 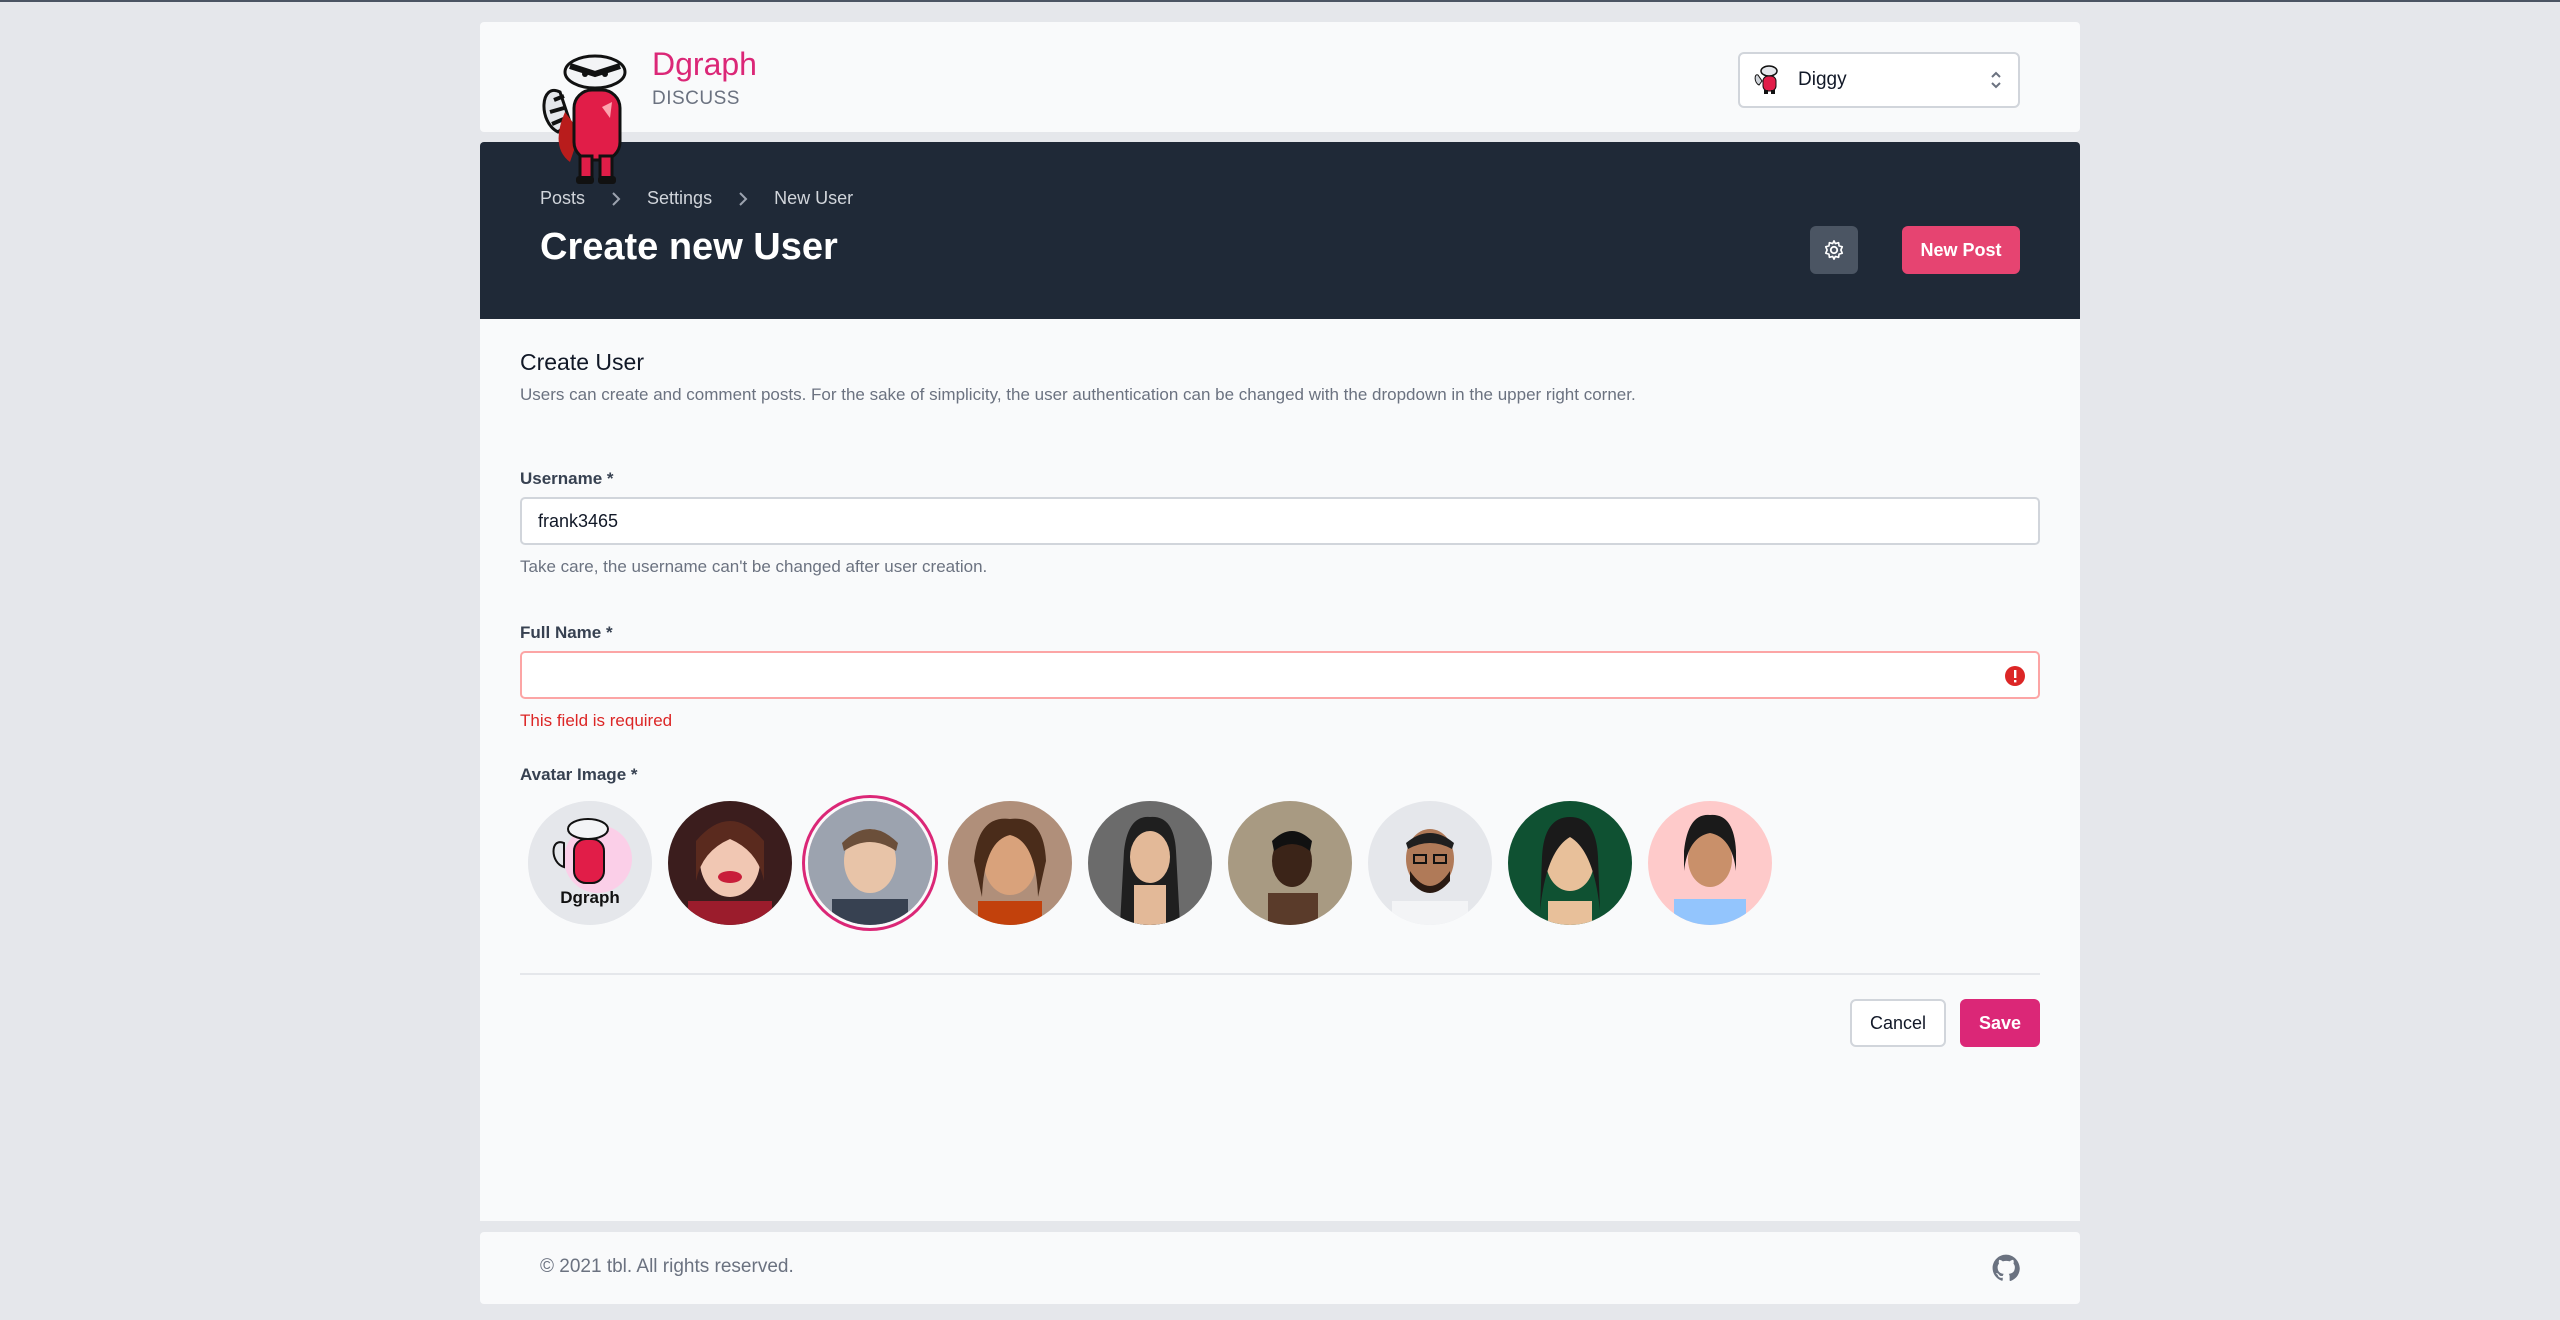 I want to click on app-footer: © 2021 tbl. All rights reserved., so click(x=1280, y=1268).